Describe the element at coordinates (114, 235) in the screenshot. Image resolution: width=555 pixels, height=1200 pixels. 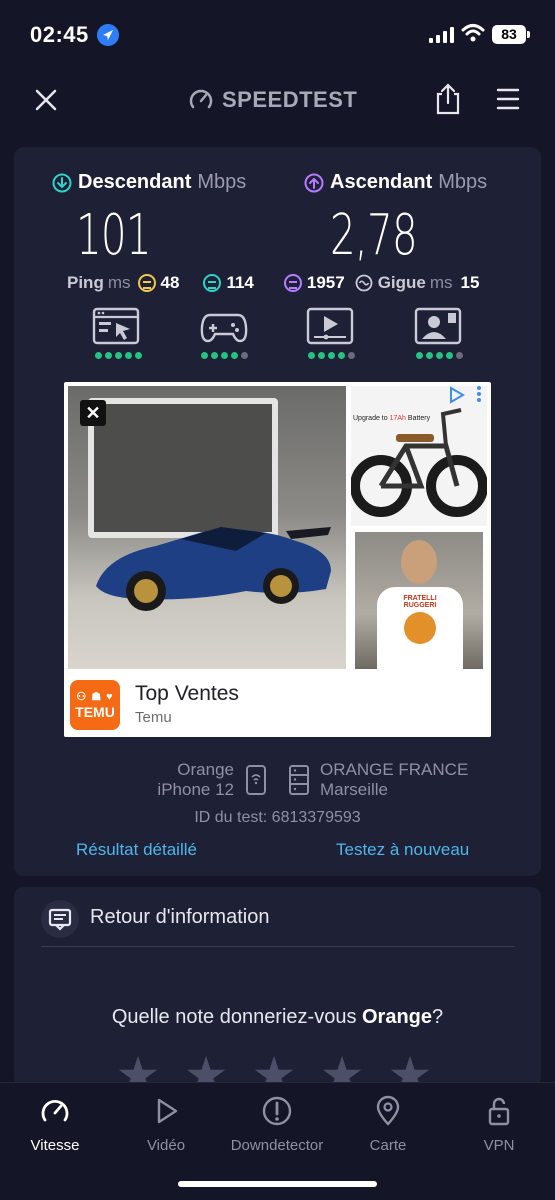
I see `download-speed-value: 101` at that location.